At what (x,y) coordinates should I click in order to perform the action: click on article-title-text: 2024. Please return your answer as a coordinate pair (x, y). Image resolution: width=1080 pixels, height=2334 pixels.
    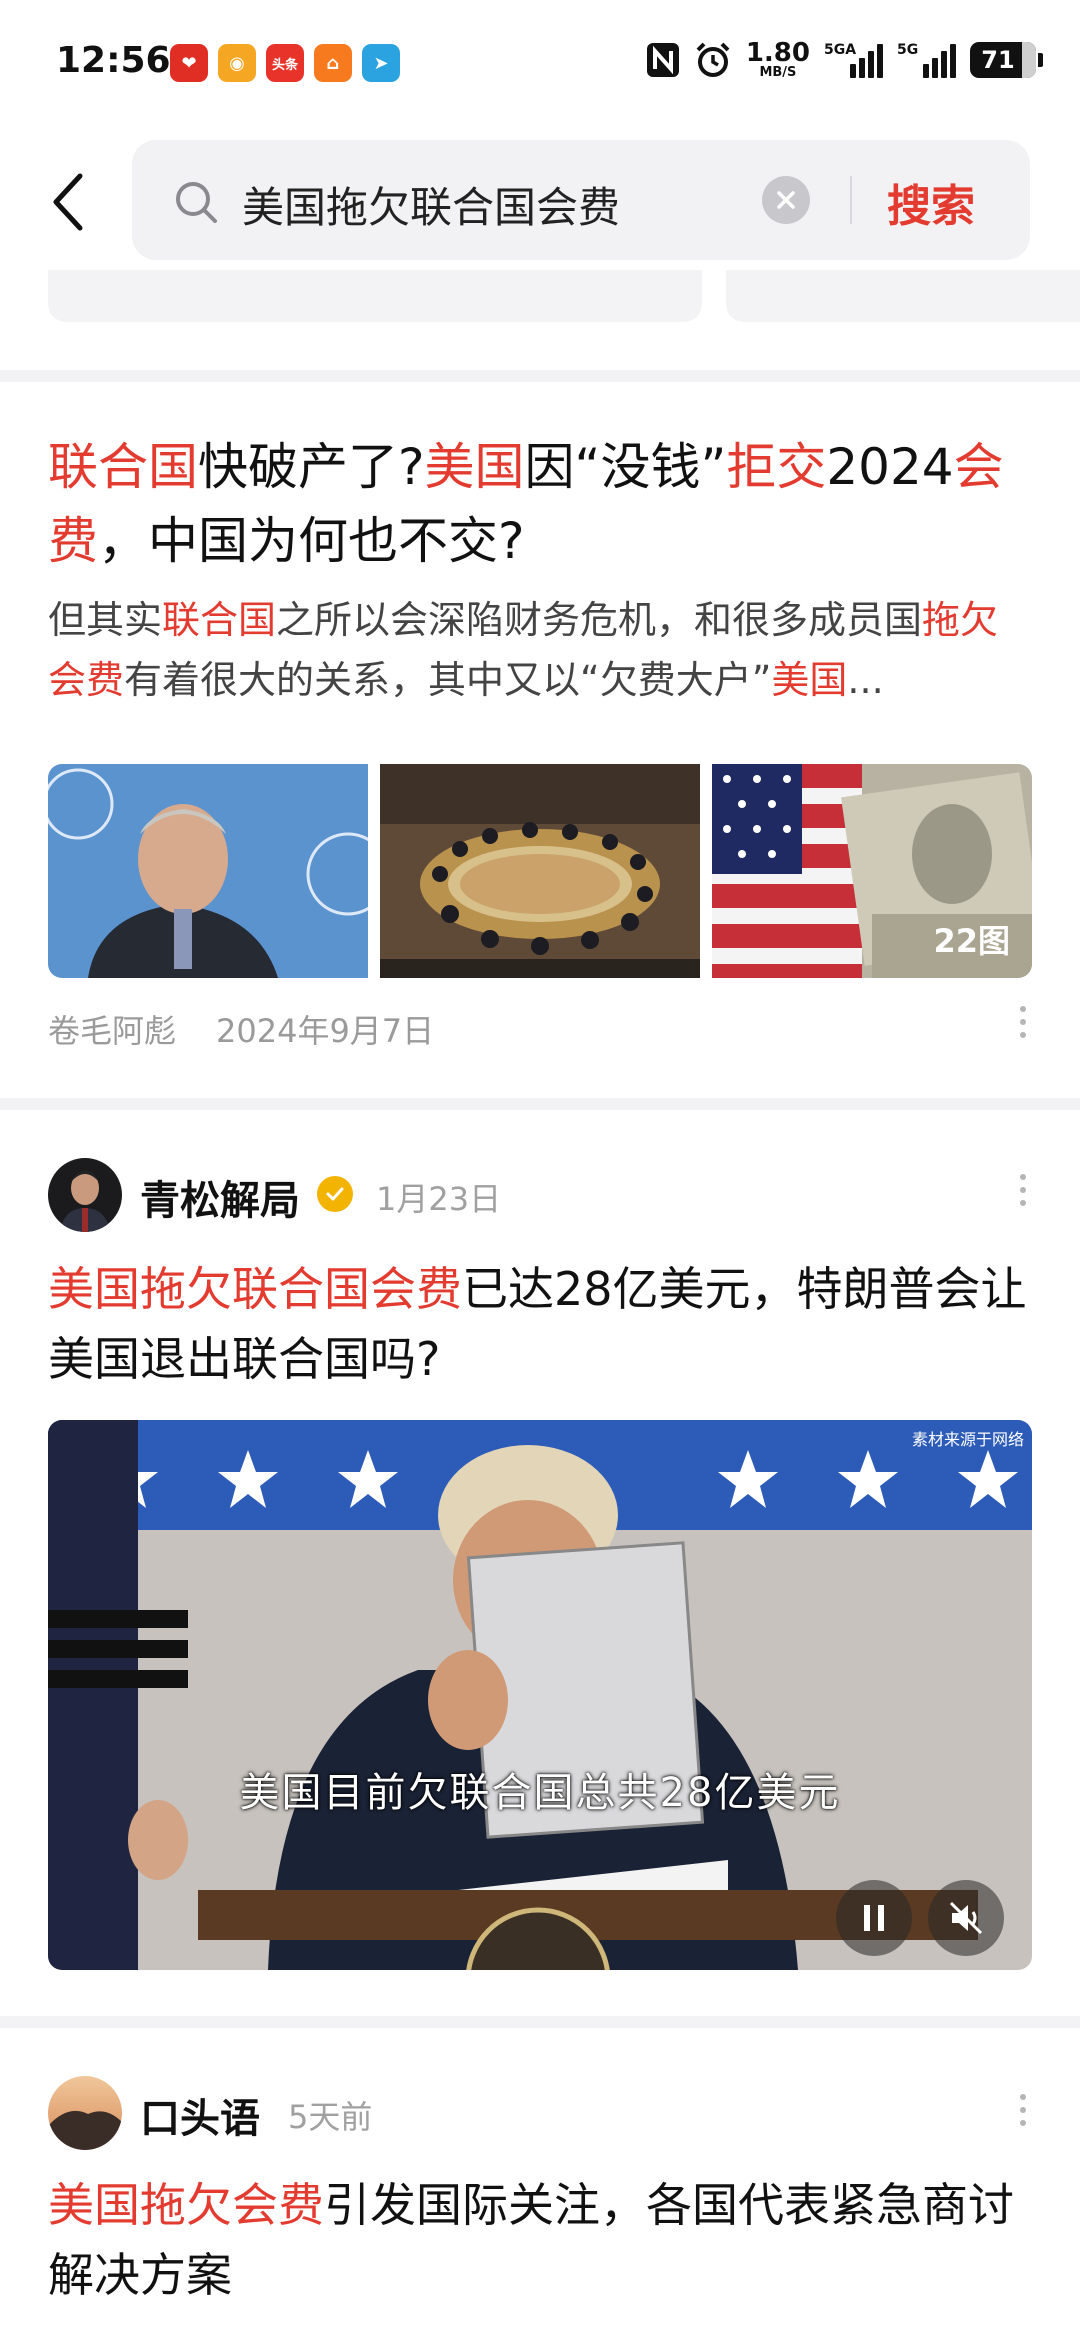
    Looking at the image, I should click on (890, 467).